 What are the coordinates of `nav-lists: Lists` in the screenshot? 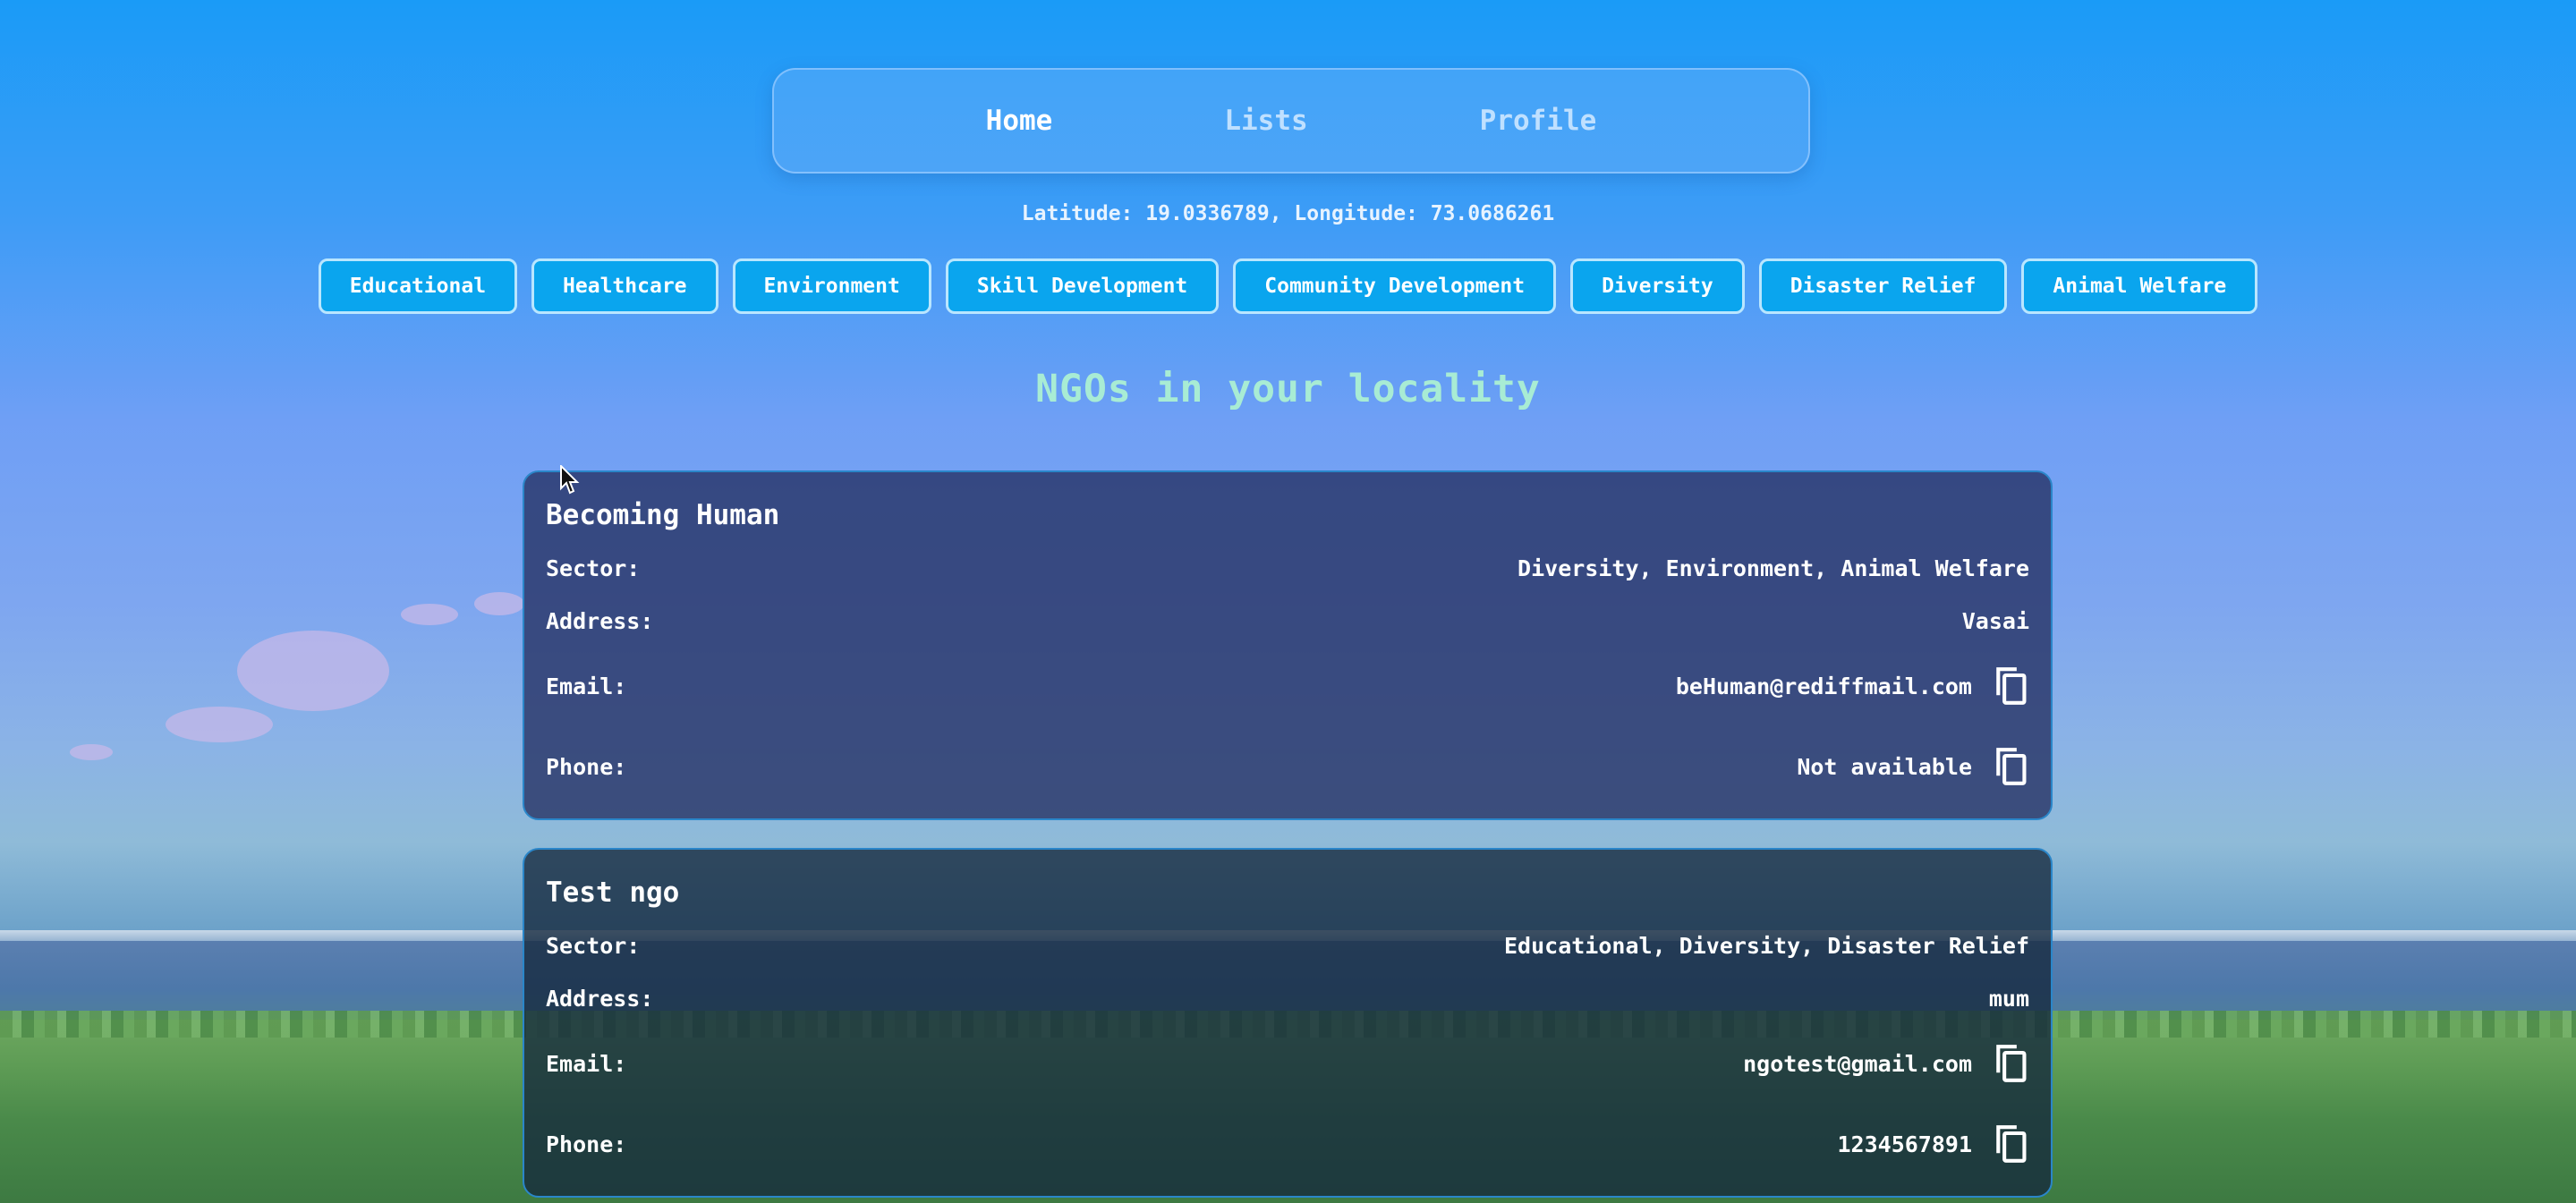 It's located at (1265, 121).